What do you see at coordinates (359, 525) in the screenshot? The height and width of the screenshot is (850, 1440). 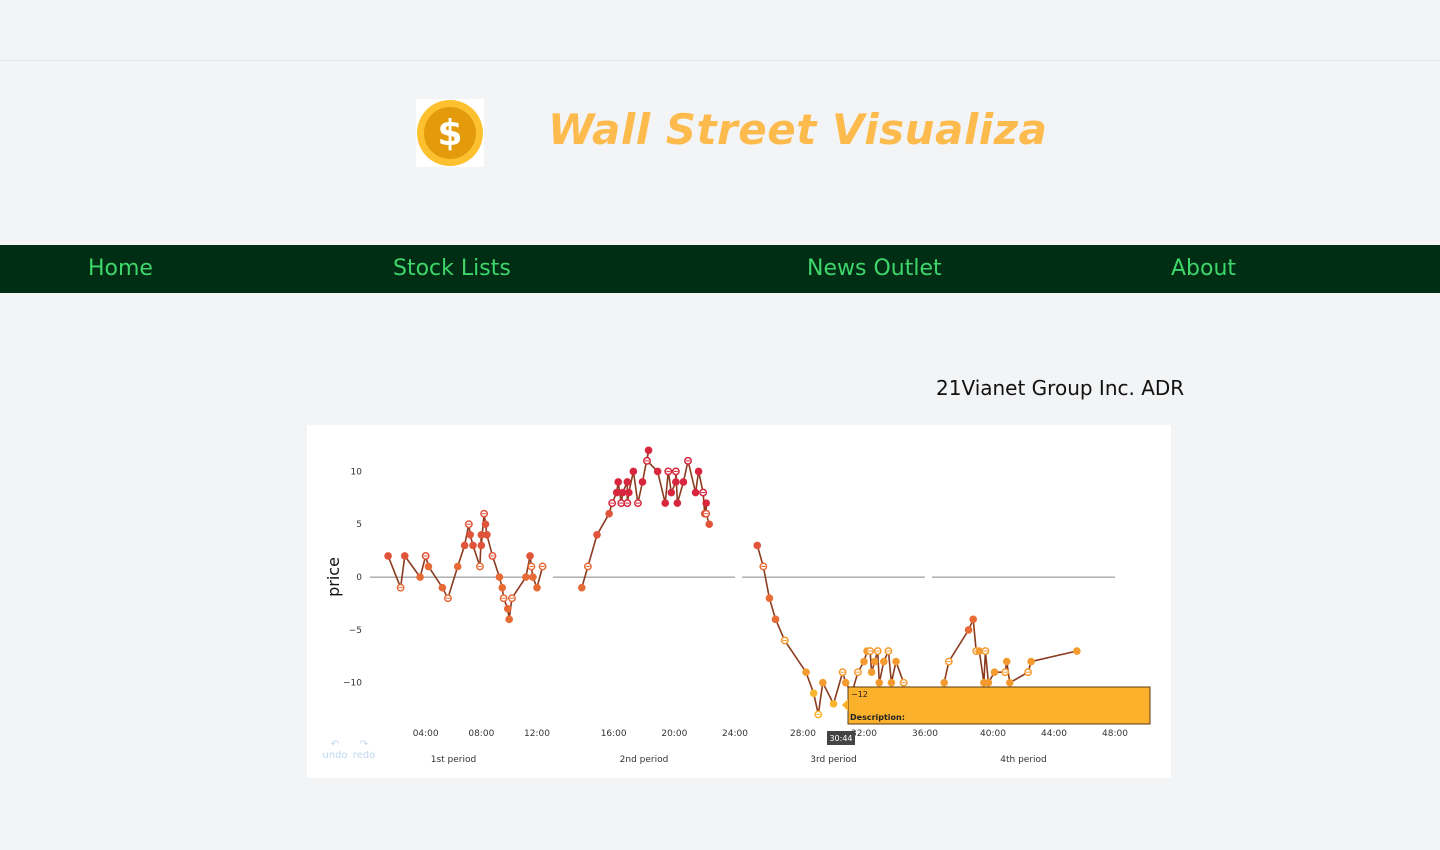 I see `y-tick-label: 5` at bounding box center [359, 525].